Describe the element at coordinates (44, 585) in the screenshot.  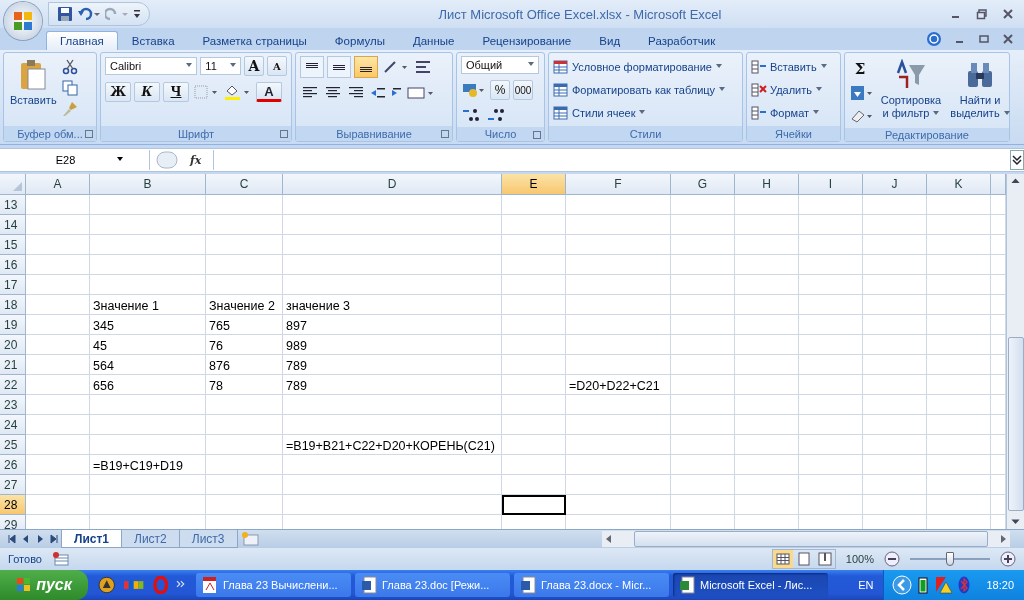
I see `start-button: пуск` at that location.